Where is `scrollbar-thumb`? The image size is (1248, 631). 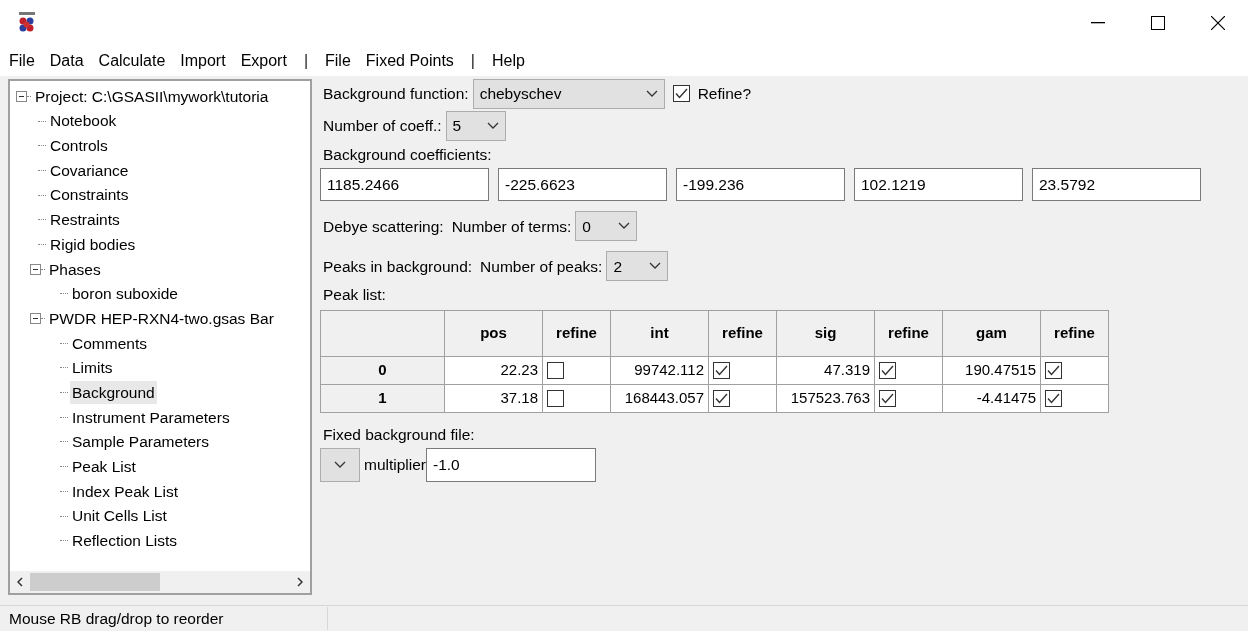 scrollbar-thumb is located at coordinates (95, 582).